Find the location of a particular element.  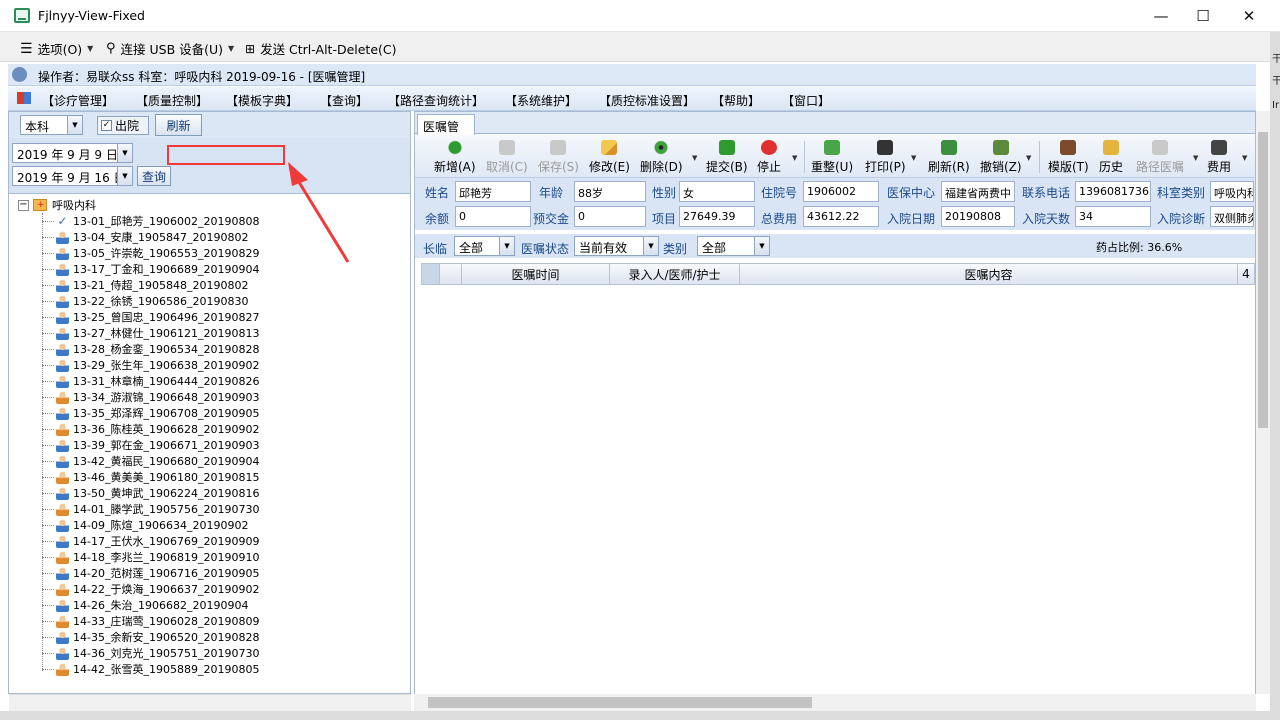

patient-item: 13-05_许崇乾_1906553_20190829 is located at coordinates (157, 253).